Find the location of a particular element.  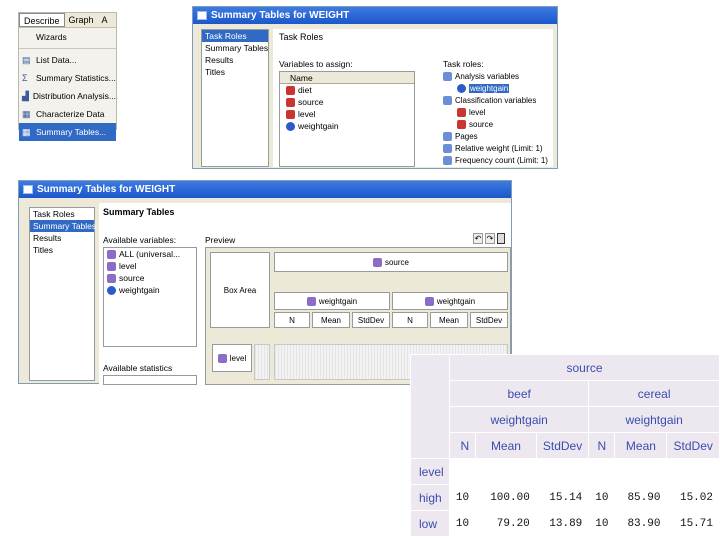

app-icon is located at coordinates (202, 15).